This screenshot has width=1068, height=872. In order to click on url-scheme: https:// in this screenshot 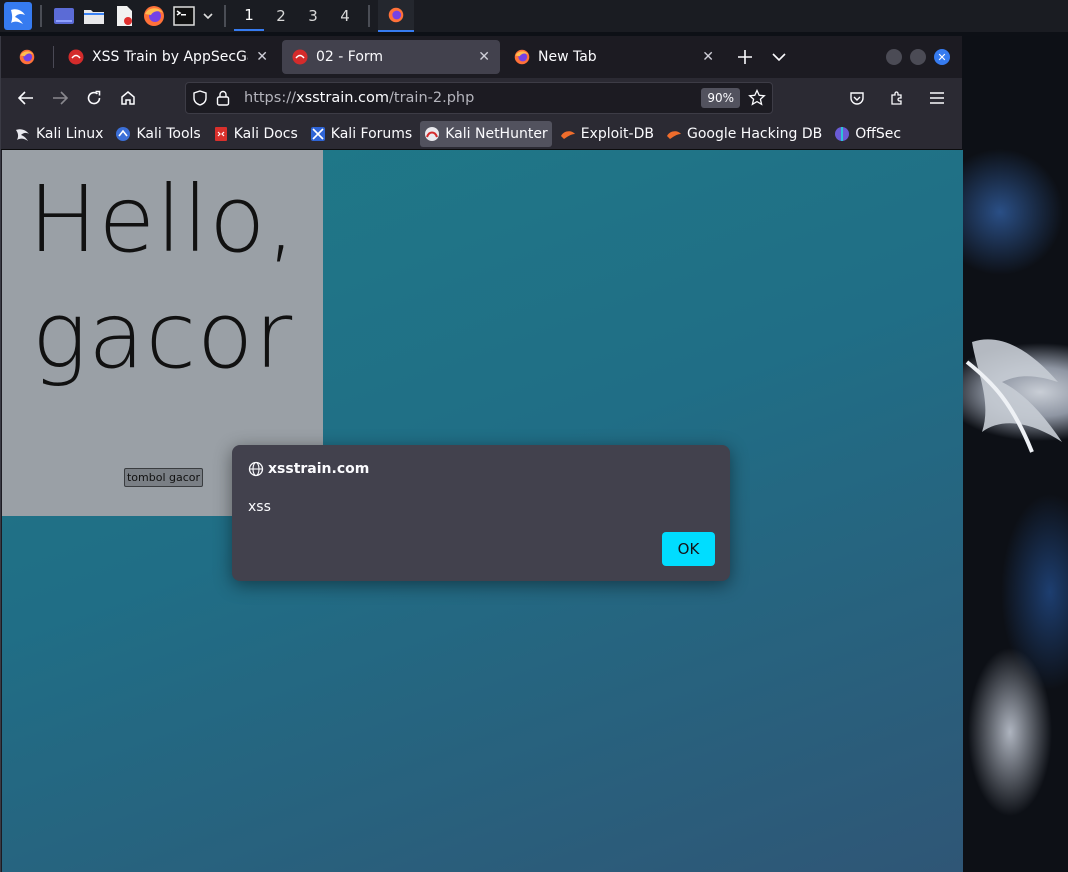, I will do `click(270, 98)`.